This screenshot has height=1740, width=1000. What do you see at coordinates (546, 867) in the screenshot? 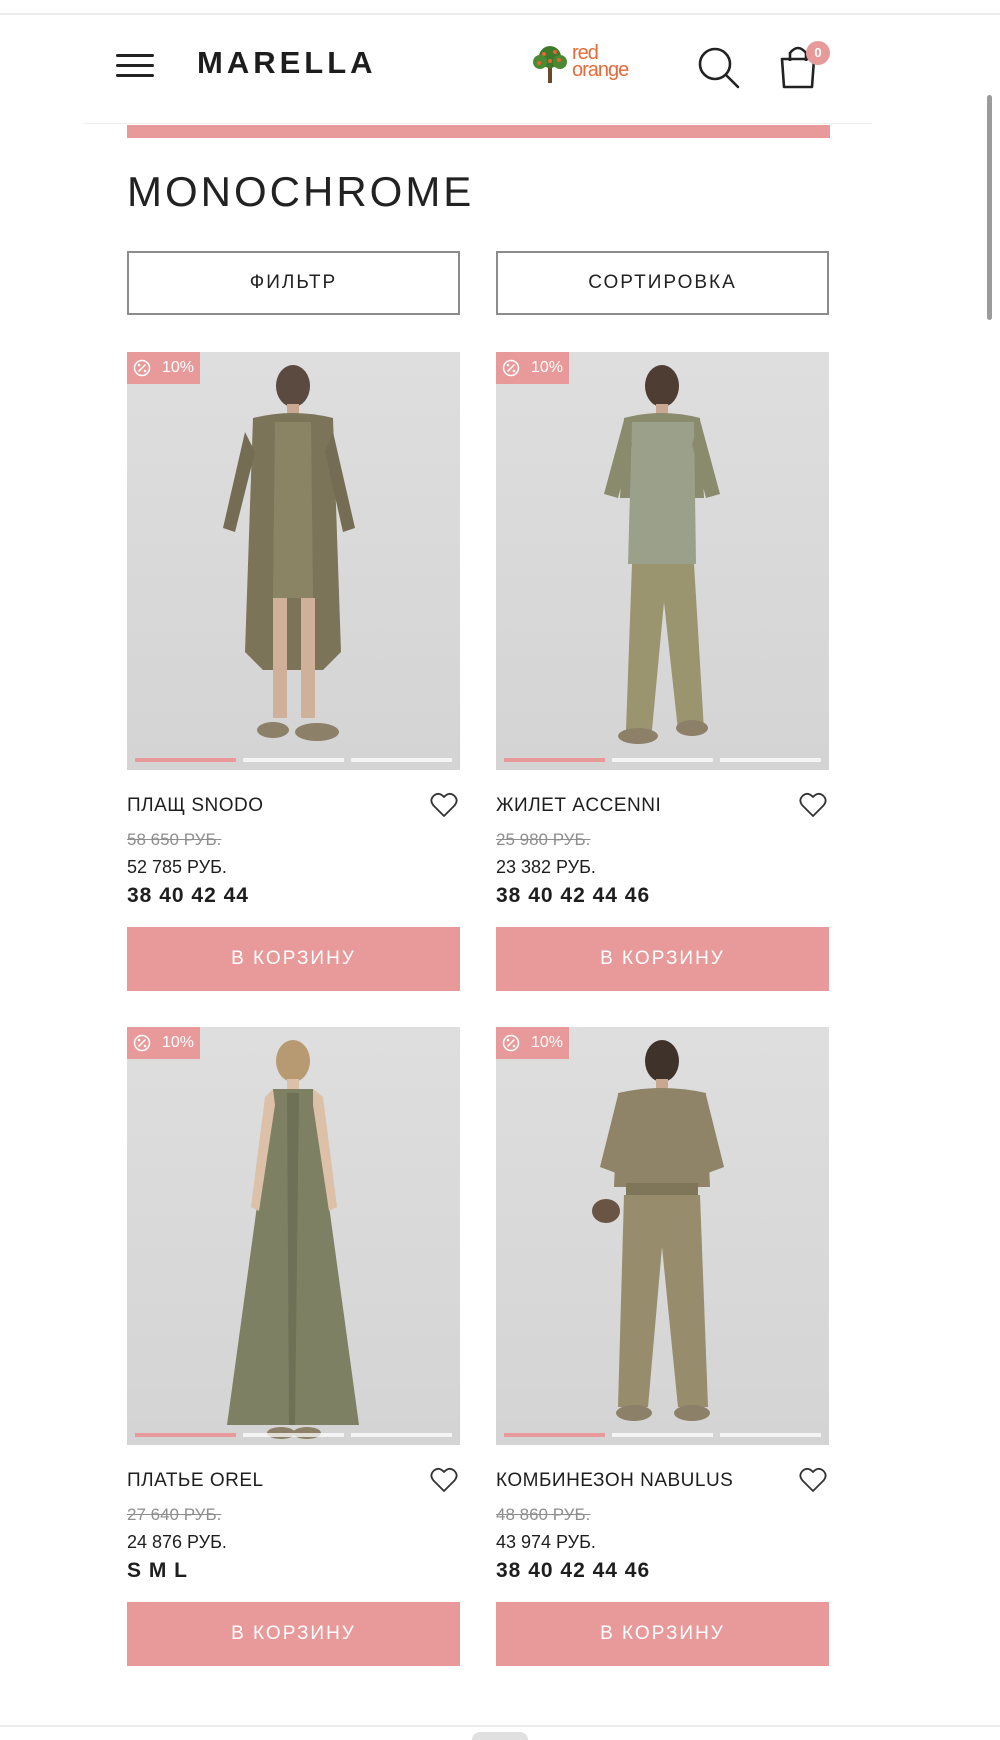
I see `price: 23 382 РУБ.` at bounding box center [546, 867].